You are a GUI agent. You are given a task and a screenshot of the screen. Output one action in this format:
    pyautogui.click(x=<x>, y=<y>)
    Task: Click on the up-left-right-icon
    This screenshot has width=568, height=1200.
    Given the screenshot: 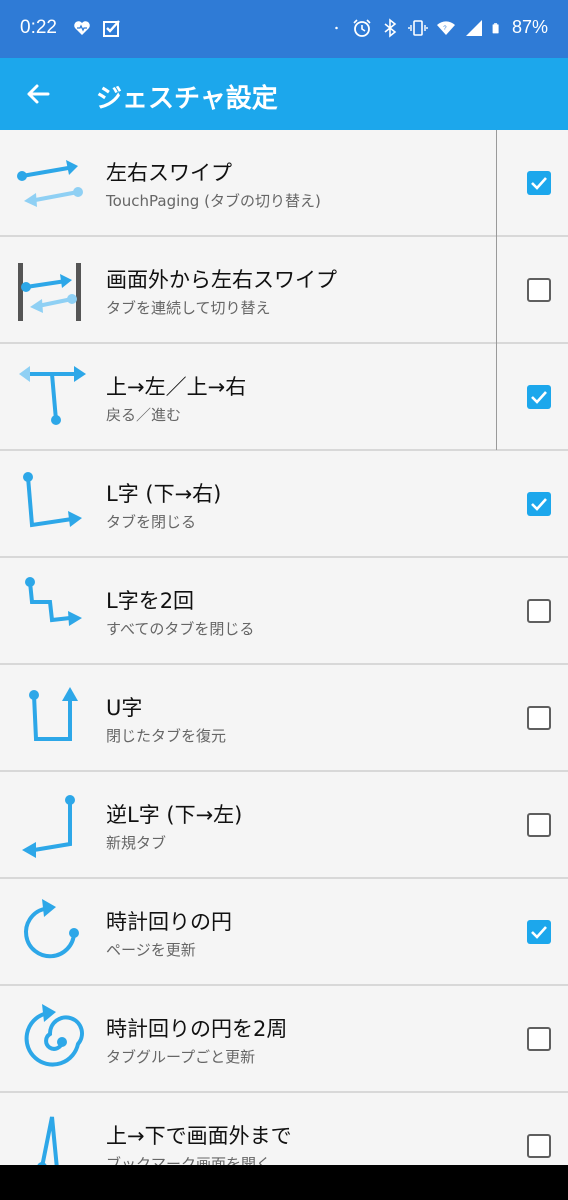 What is the action you would take?
    pyautogui.click(x=52, y=395)
    